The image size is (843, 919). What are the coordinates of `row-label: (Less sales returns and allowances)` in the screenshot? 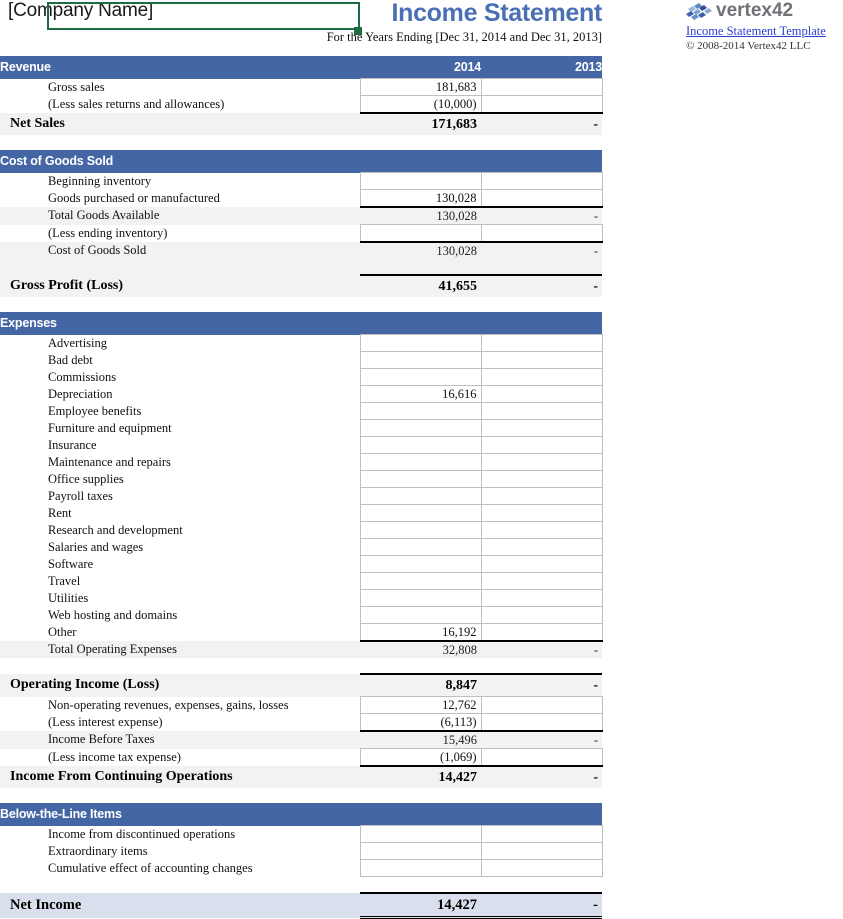 It's located at (136, 103).